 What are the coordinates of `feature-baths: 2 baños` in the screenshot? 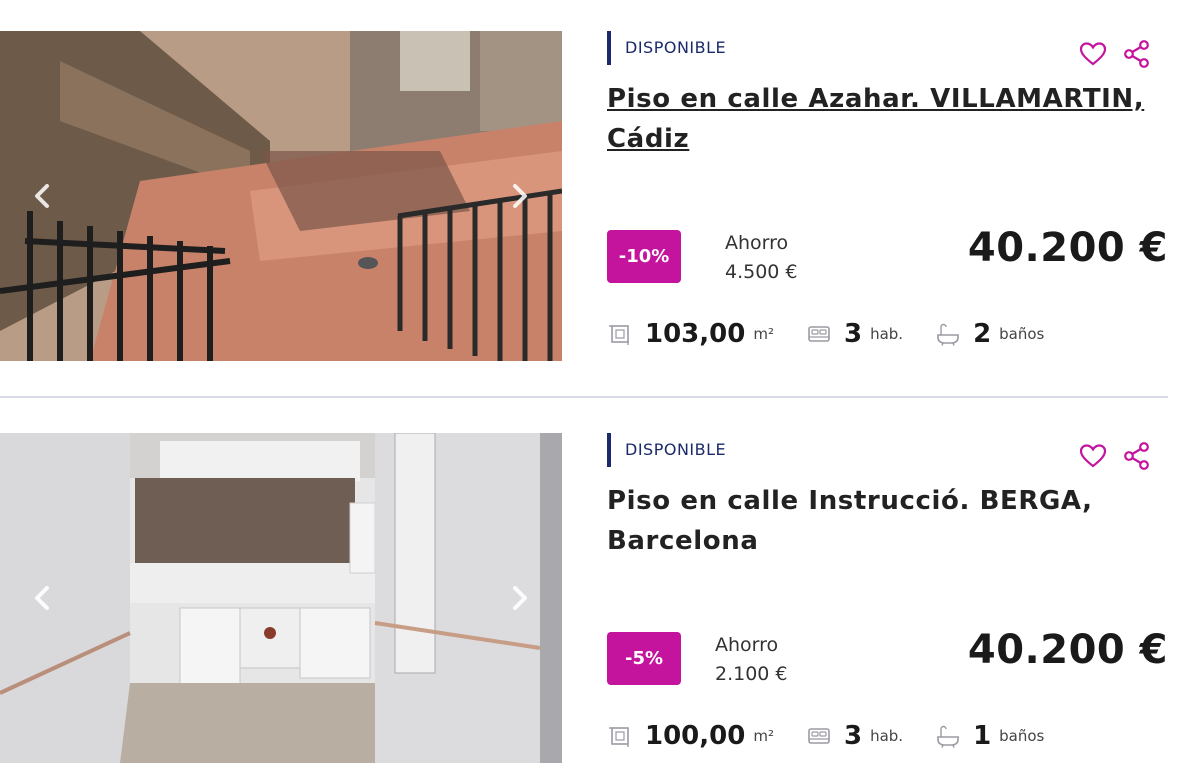 It's located at (989, 334).